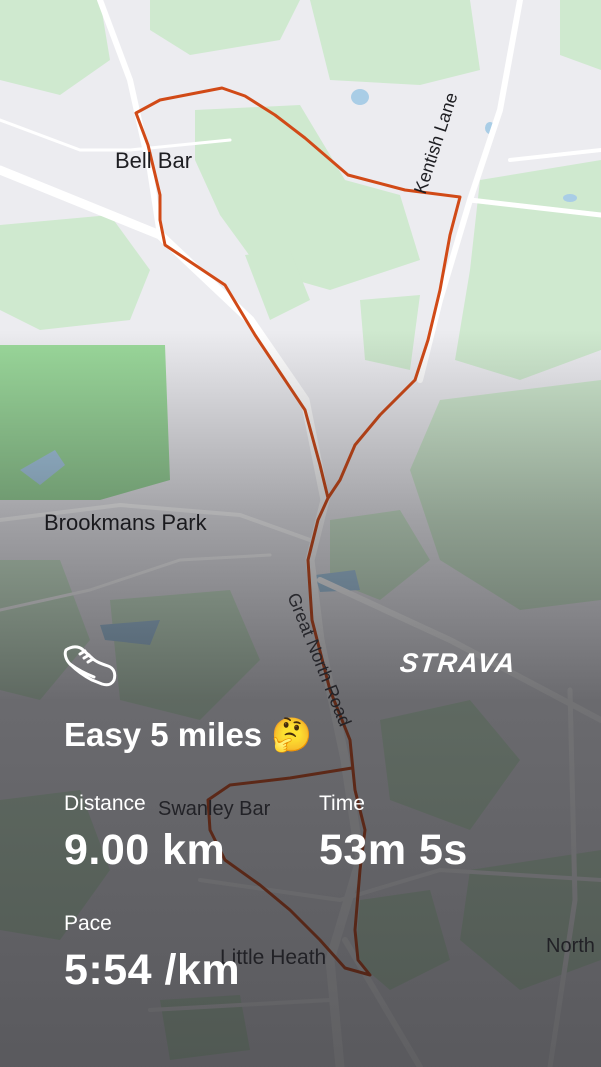 This screenshot has height=1067, width=601. What do you see at coordinates (152, 970) in the screenshot?
I see `pace-value: 5:54 /km` at bounding box center [152, 970].